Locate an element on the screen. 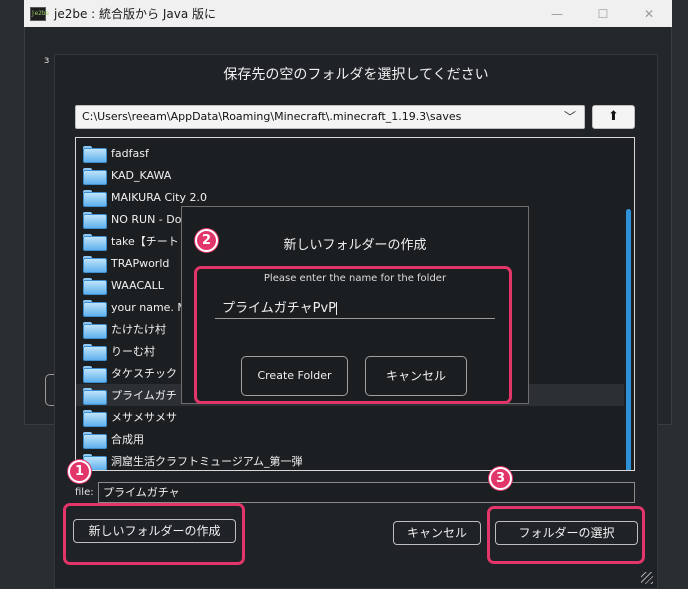  folder-list-item: KAD_KAWA is located at coordinates (350, 175).